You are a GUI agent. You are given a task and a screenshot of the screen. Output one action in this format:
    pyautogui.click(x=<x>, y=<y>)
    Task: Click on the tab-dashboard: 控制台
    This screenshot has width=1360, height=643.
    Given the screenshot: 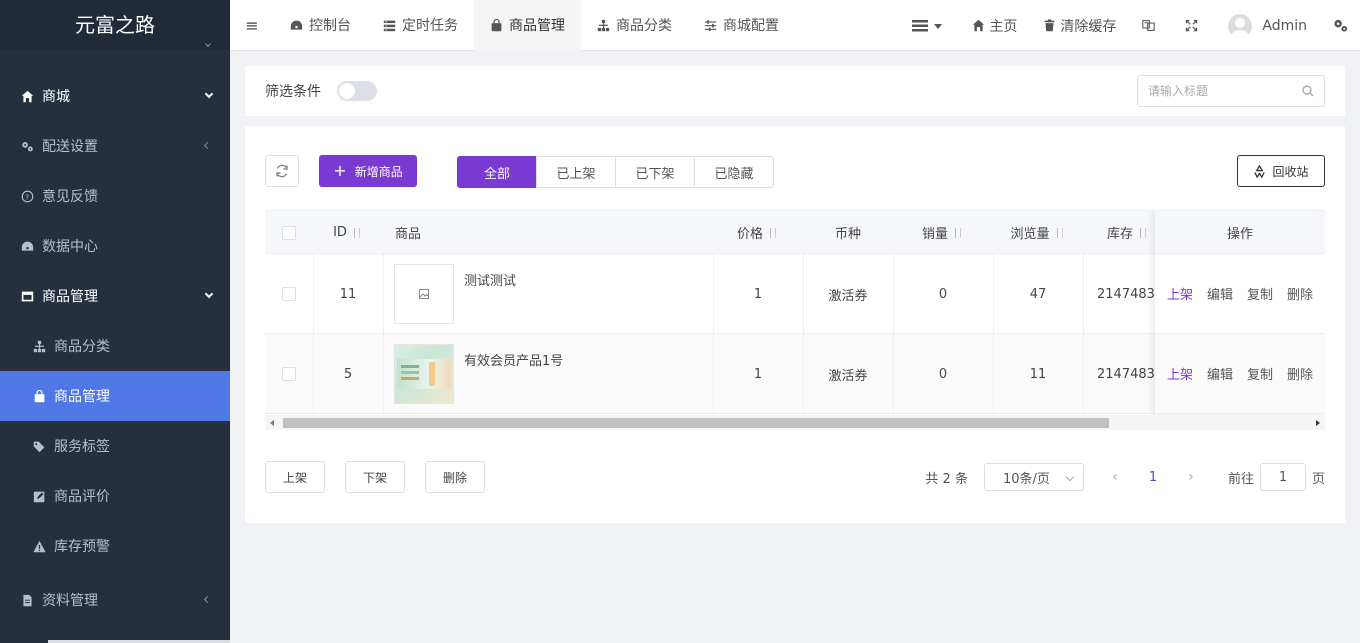 What is the action you would take?
    pyautogui.click(x=320, y=25)
    